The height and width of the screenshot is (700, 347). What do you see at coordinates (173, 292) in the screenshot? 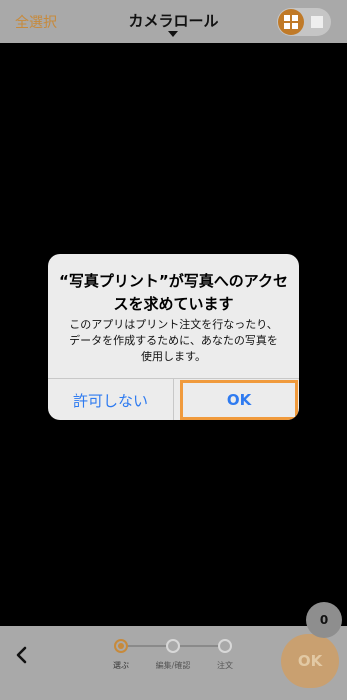
I see `dialog-title: “写真プリント”が写真へのアクセスを求めています` at bounding box center [173, 292].